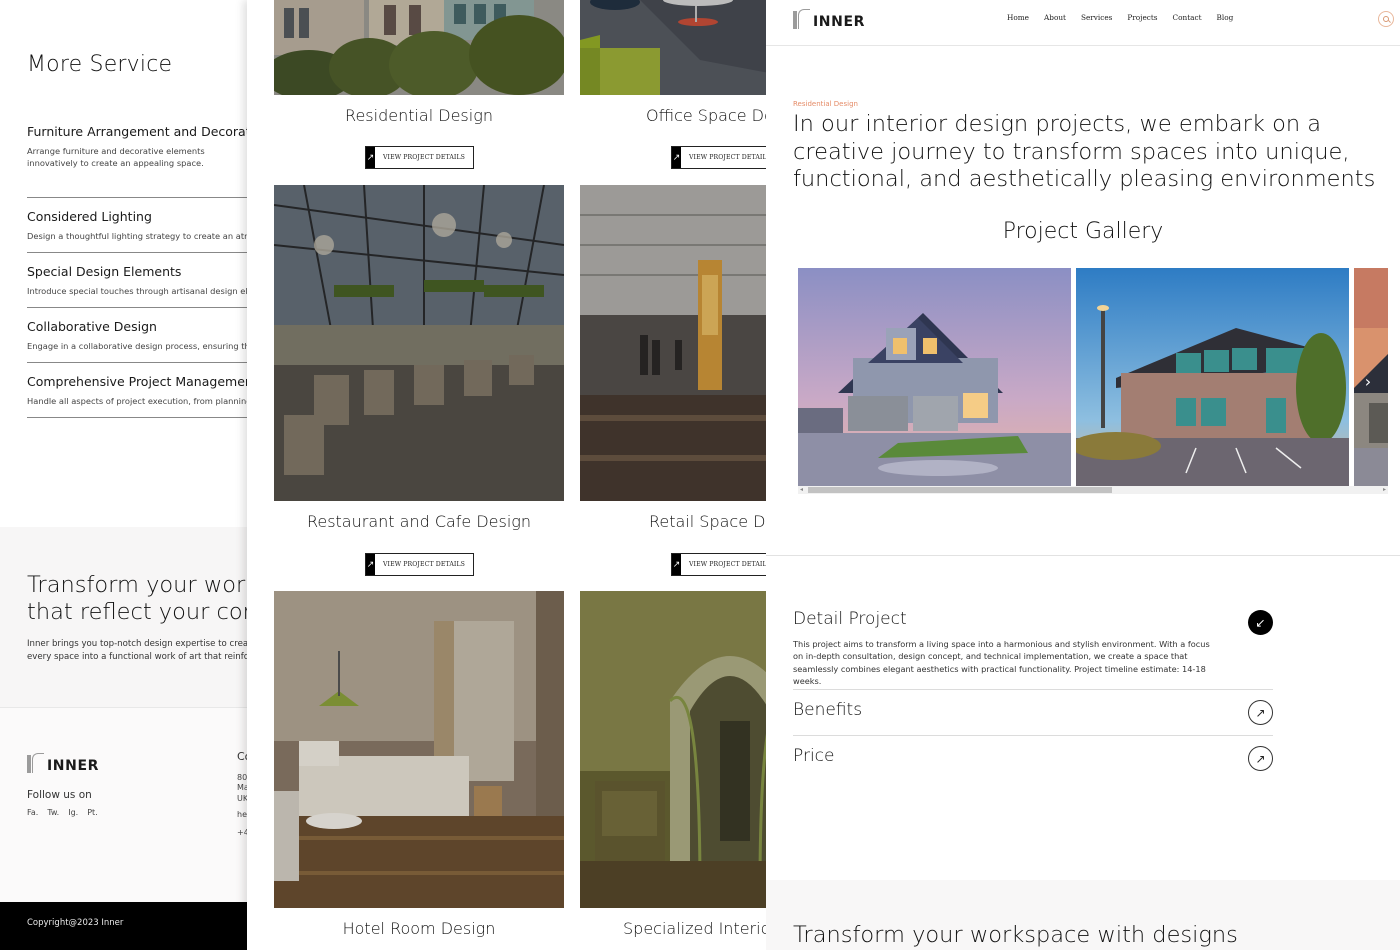 Image resolution: width=1400 pixels, height=950 pixels. What do you see at coordinates (673, 47) in the screenshot?
I see `project-image-office` at bounding box center [673, 47].